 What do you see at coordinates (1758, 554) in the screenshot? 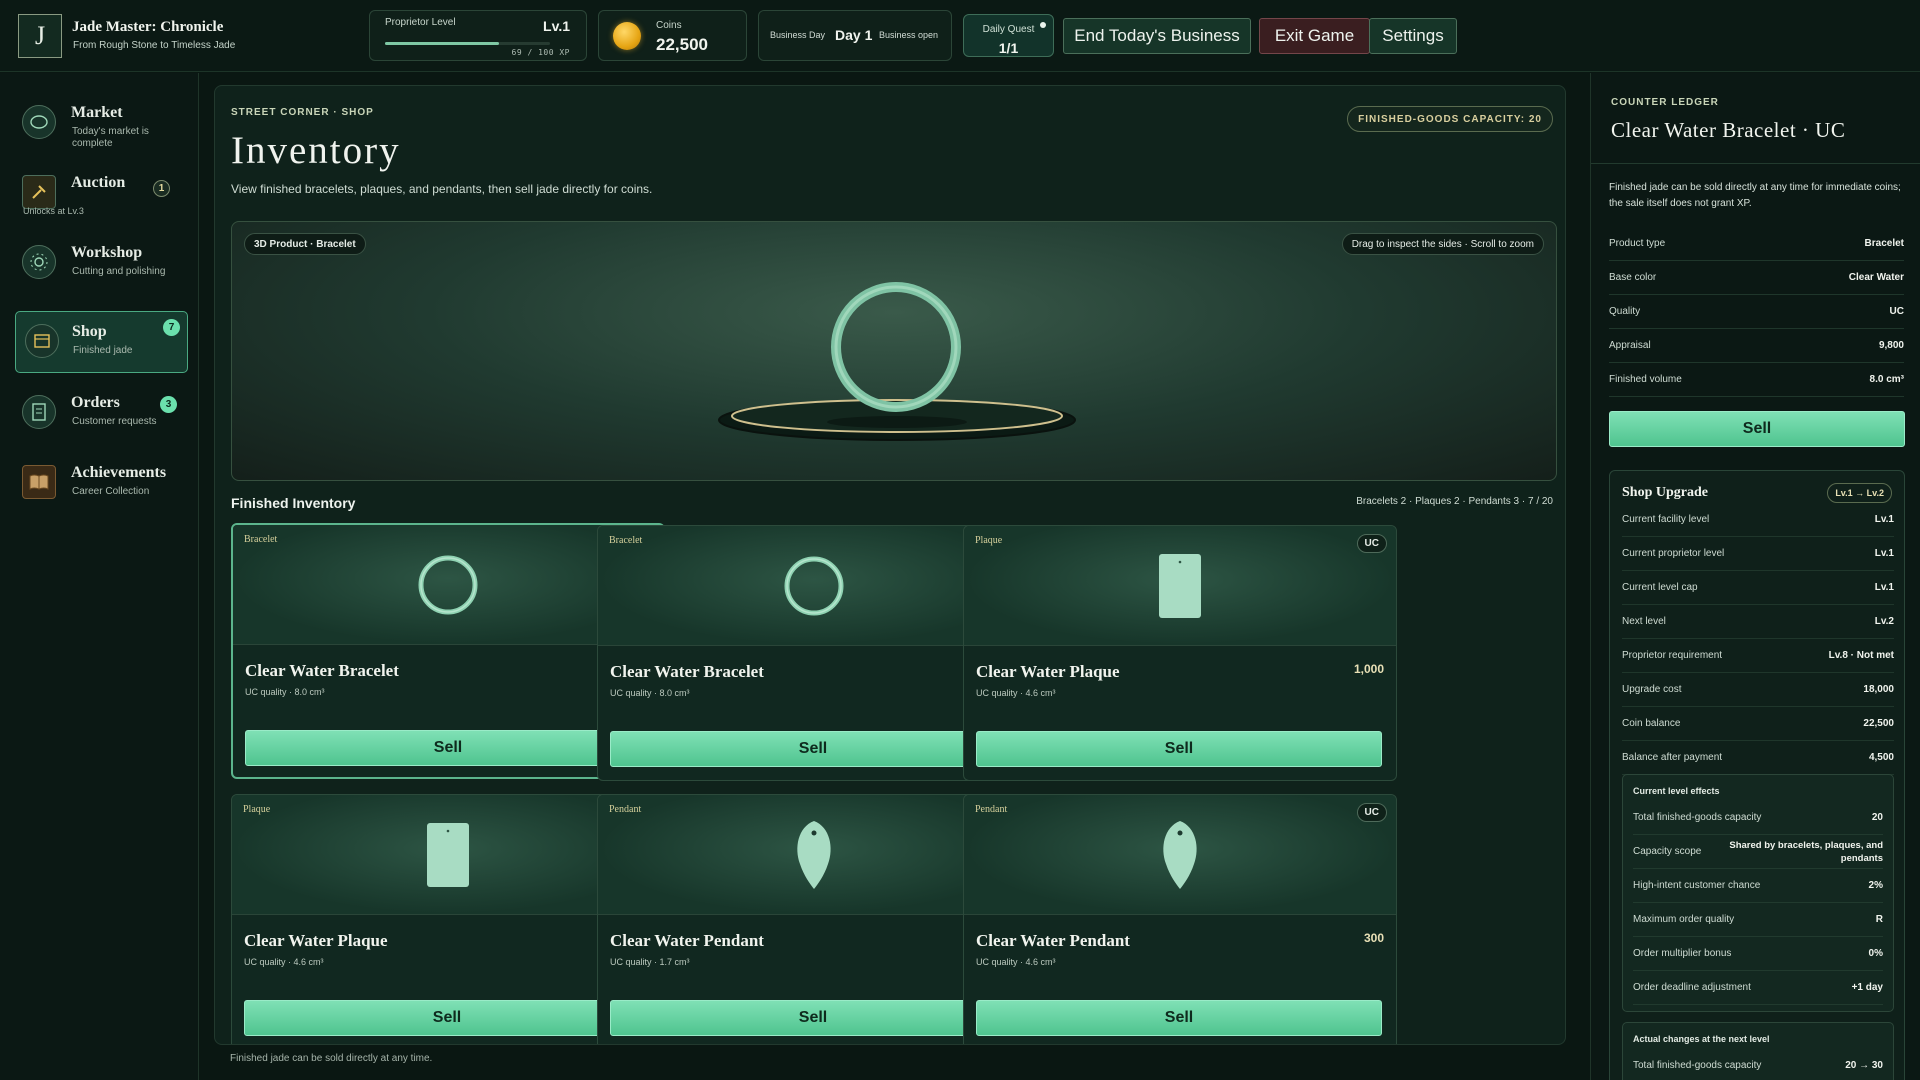
I see `upgrade-row: Current proprietor level Lv.1` at bounding box center [1758, 554].